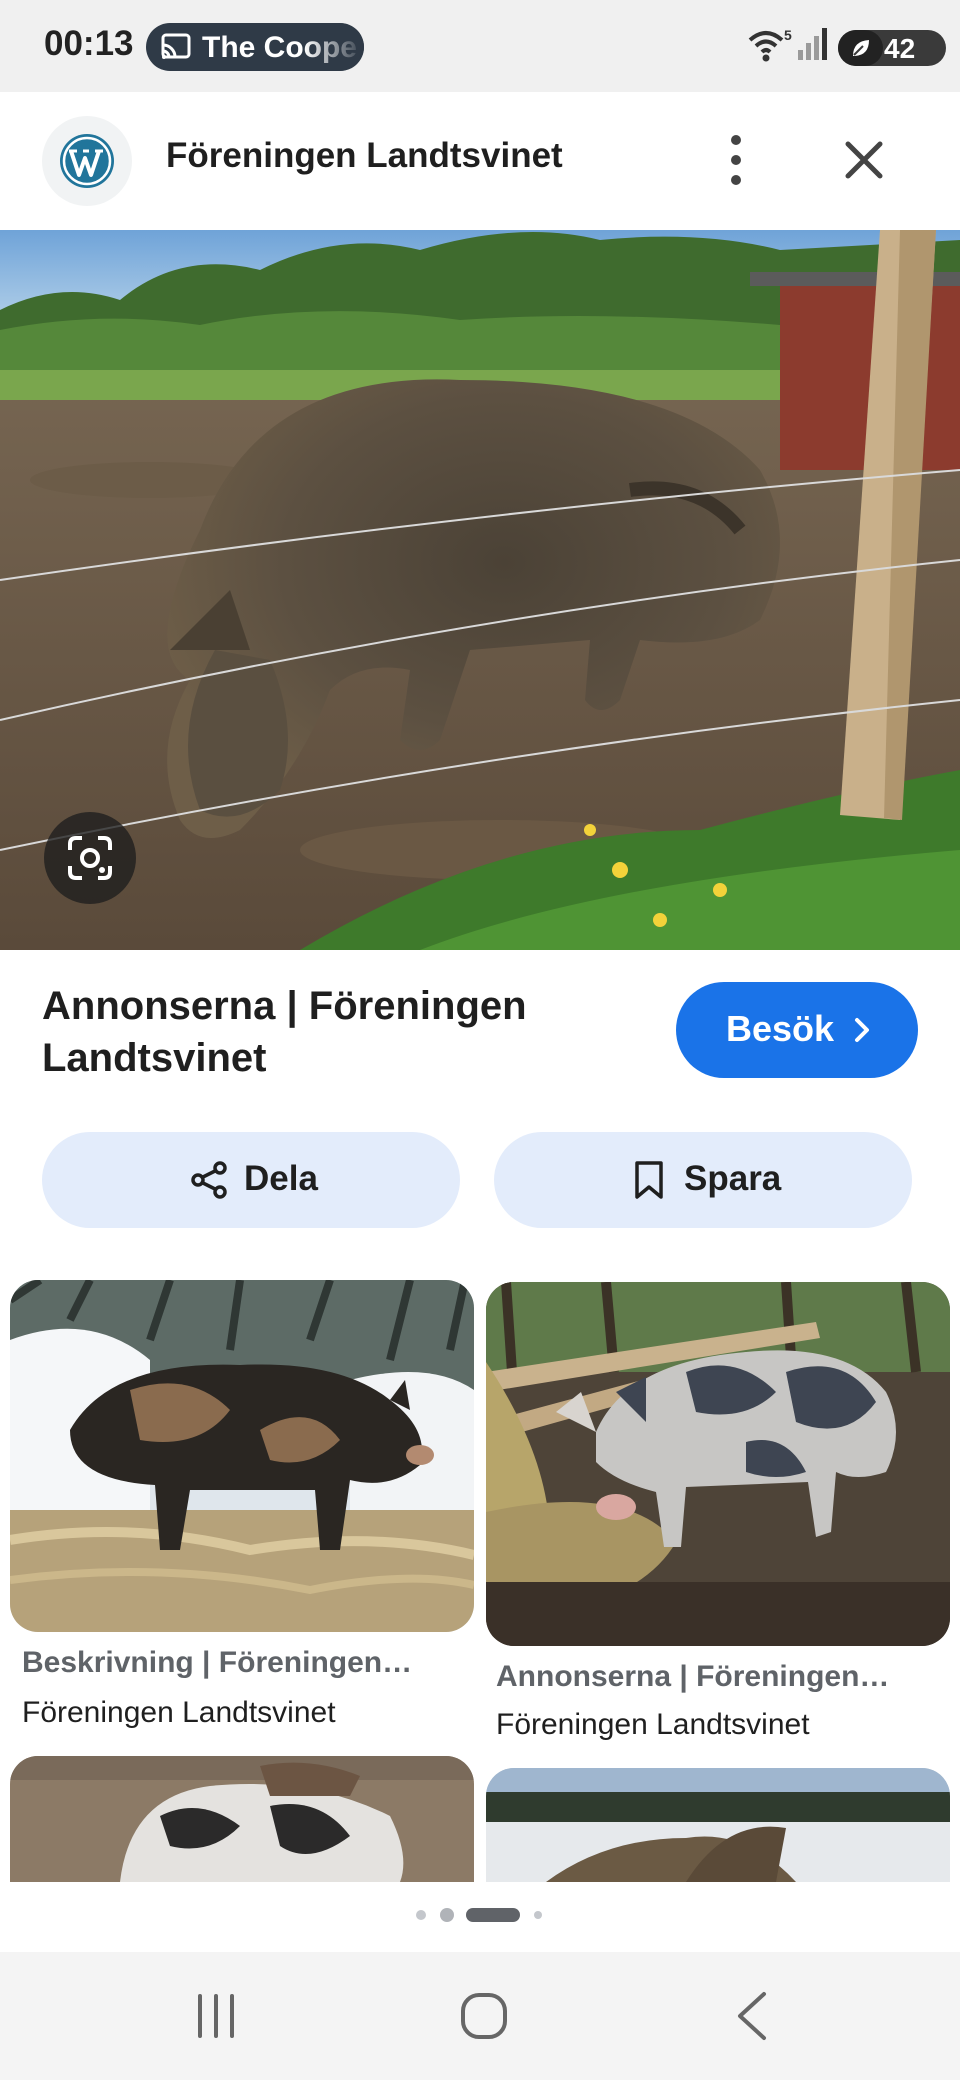 The image size is (960, 2080). What do you see at coordinates (364, 155) in the screenshot?
I see `site-title: Föreningen Landtsvinet` at bounding box center [364, 155].